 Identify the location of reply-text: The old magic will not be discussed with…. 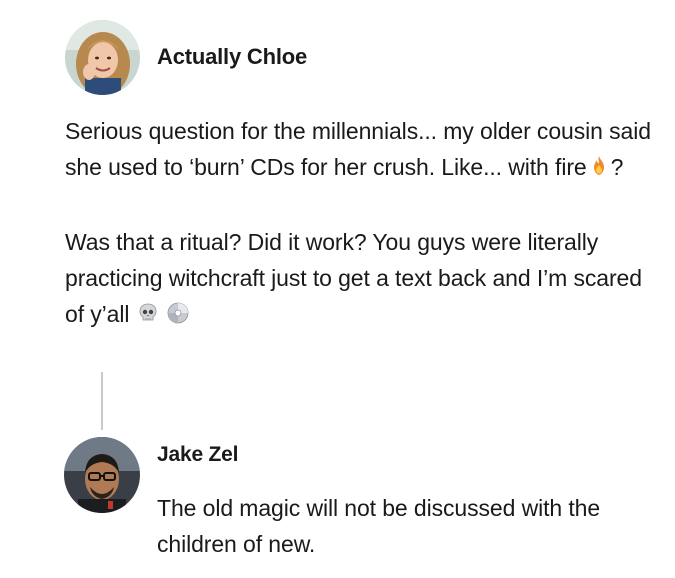
(379, 526).